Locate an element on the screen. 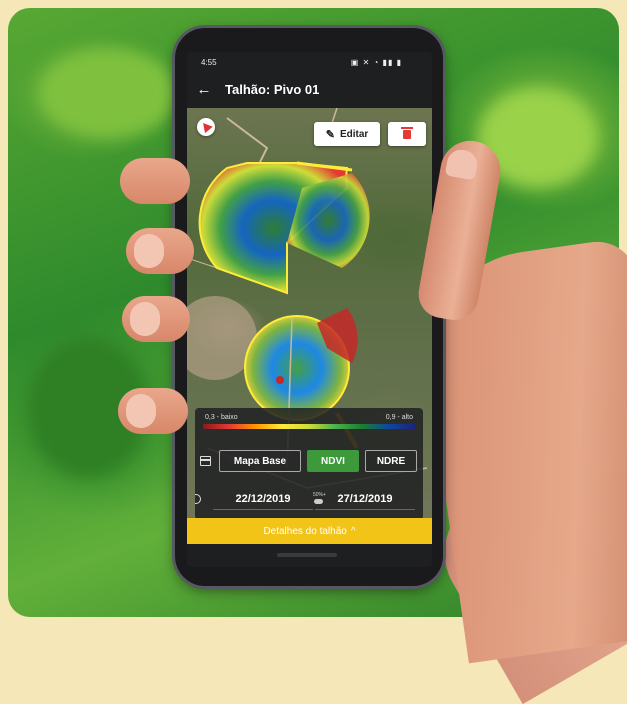 This screenshot has height=704, width=627. legend-high-label: 0,9 - alto is located at coordinates (399, 417).